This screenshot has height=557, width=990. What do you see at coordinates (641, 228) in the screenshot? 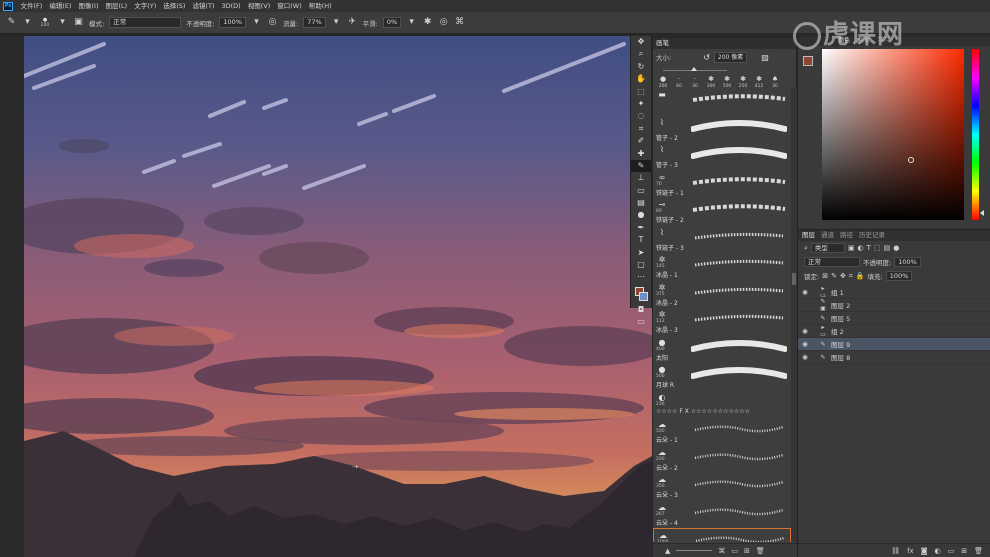
I see `pen-tool-icon: ✒` at bounding box center [641, 228].